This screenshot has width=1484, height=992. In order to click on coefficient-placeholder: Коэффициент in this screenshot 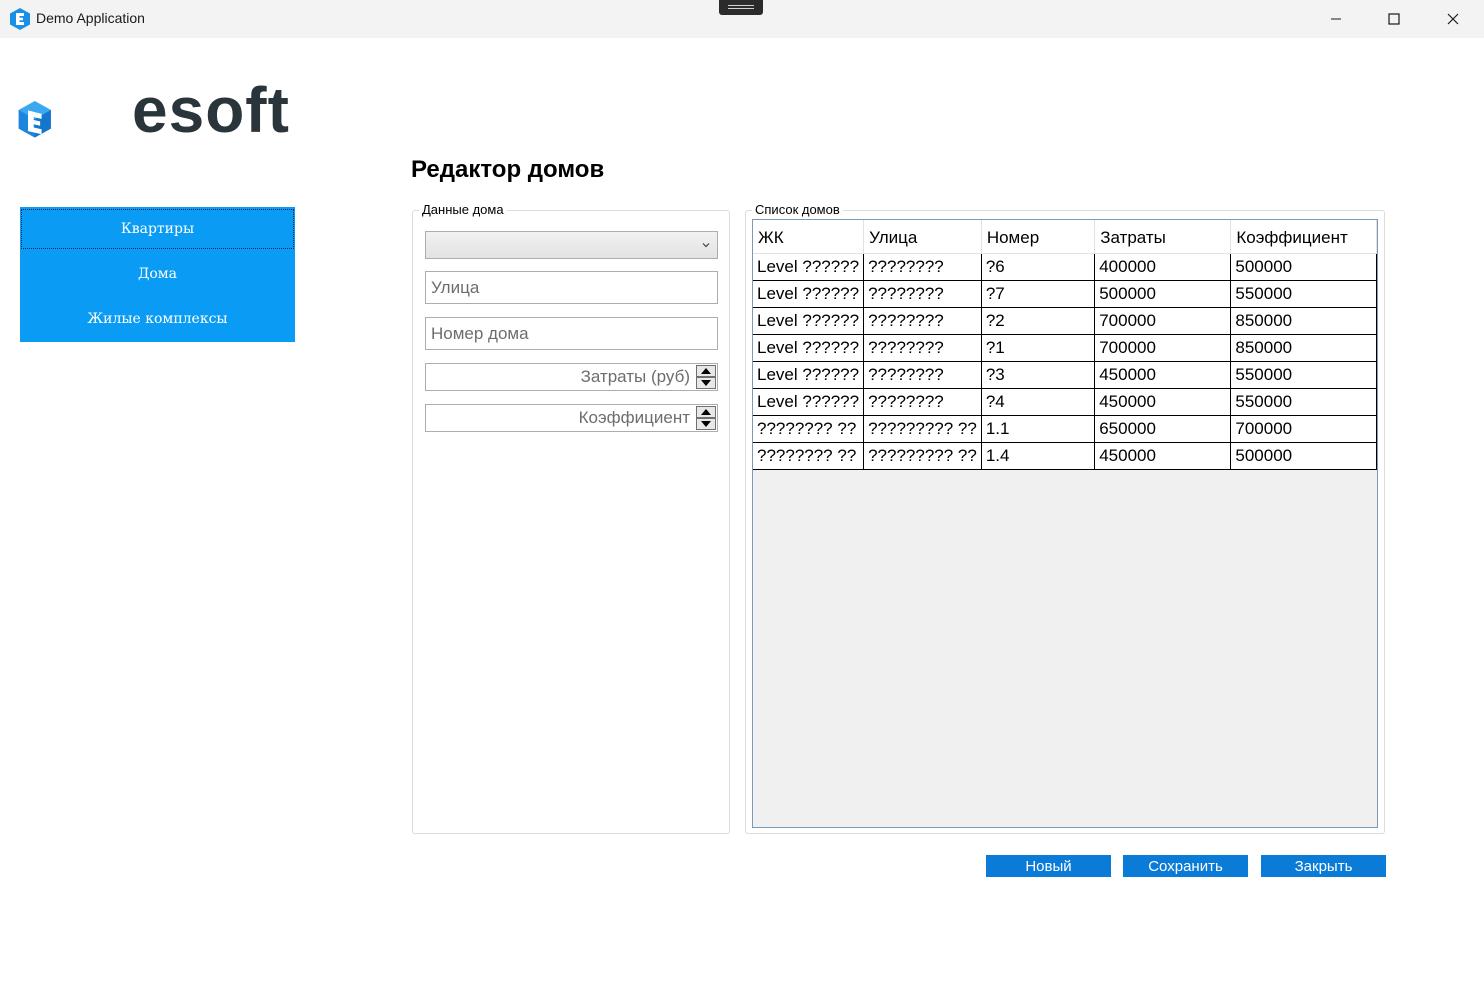, I will do `click(634, 417)`.